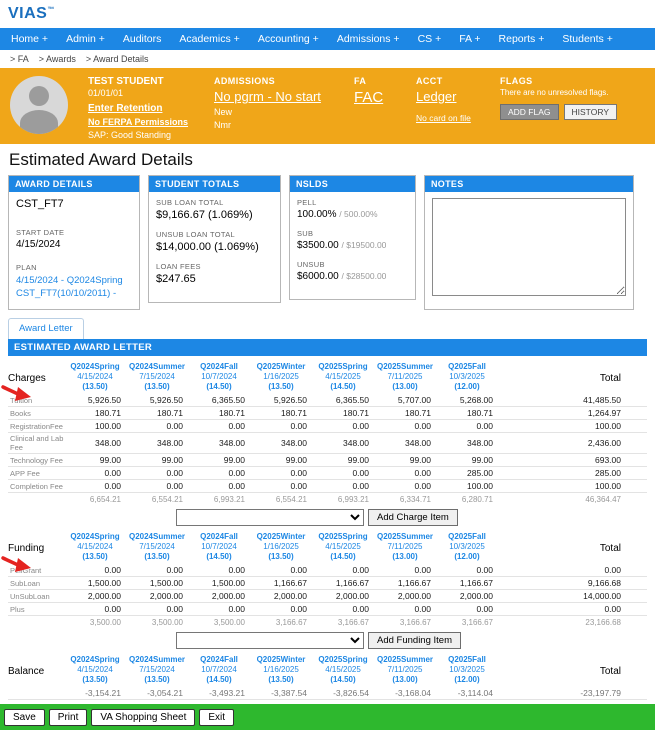 The width and height of the screenshot is (655, 730). What do you see at coordinates (57, 59) in the screenshot?
I see `breadcrumb-awards: > Awards` at bounding box center [57, 59].